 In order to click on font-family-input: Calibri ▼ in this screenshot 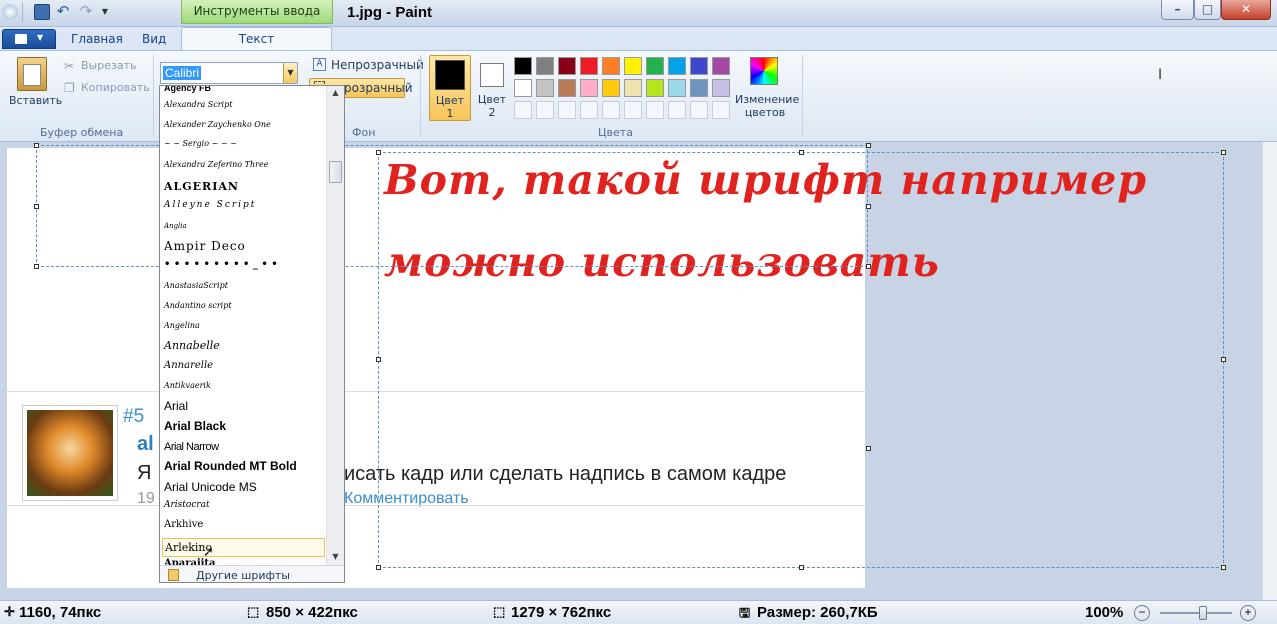, I will do `click(229, 73)`.